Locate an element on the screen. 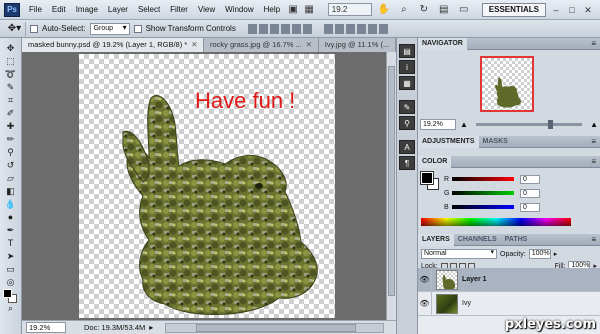 This screenshot has width=600, height=334. lasso-tool-icon: ➰ is located at coordinates (11, 74).